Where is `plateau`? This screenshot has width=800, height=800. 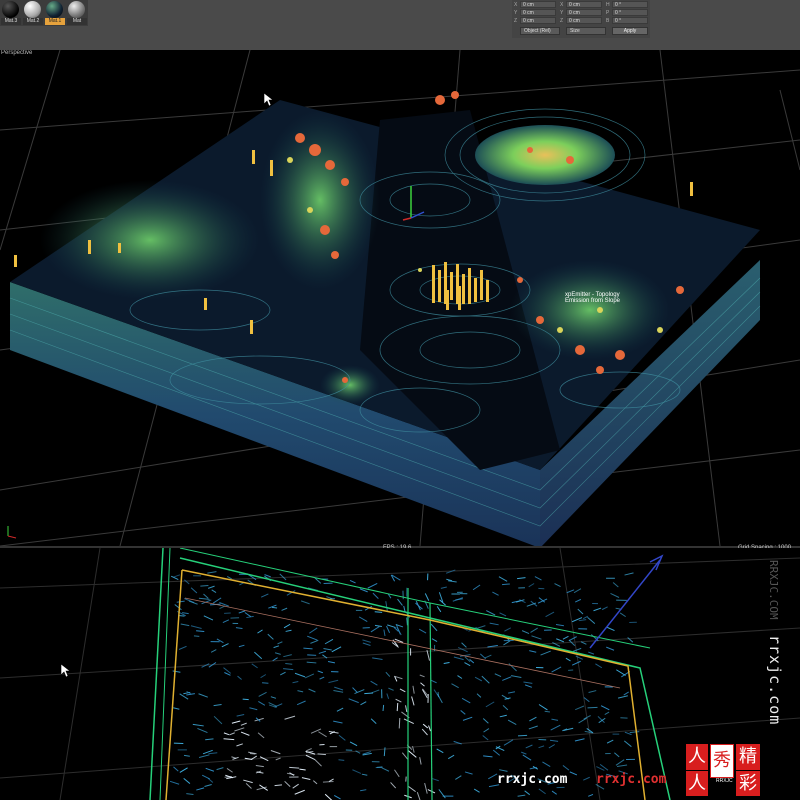 plateau is located at coordinates (545, 155).